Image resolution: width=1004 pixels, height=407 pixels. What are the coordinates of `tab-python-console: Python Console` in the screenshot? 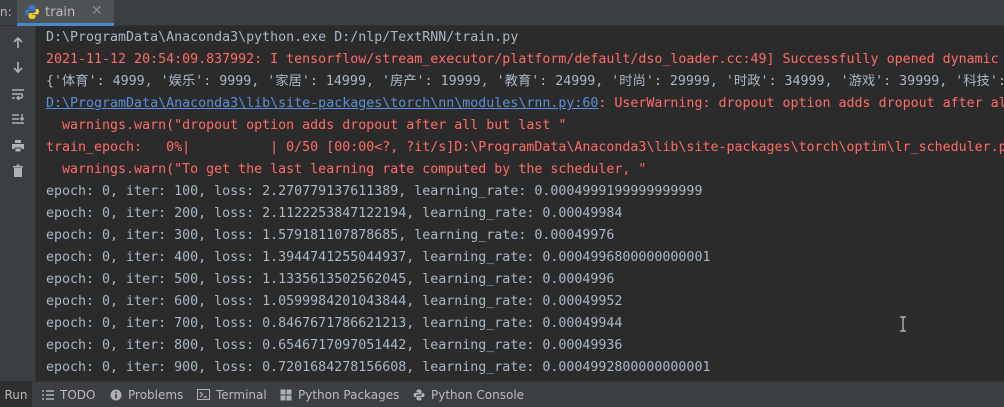 It's located at (468, 394).